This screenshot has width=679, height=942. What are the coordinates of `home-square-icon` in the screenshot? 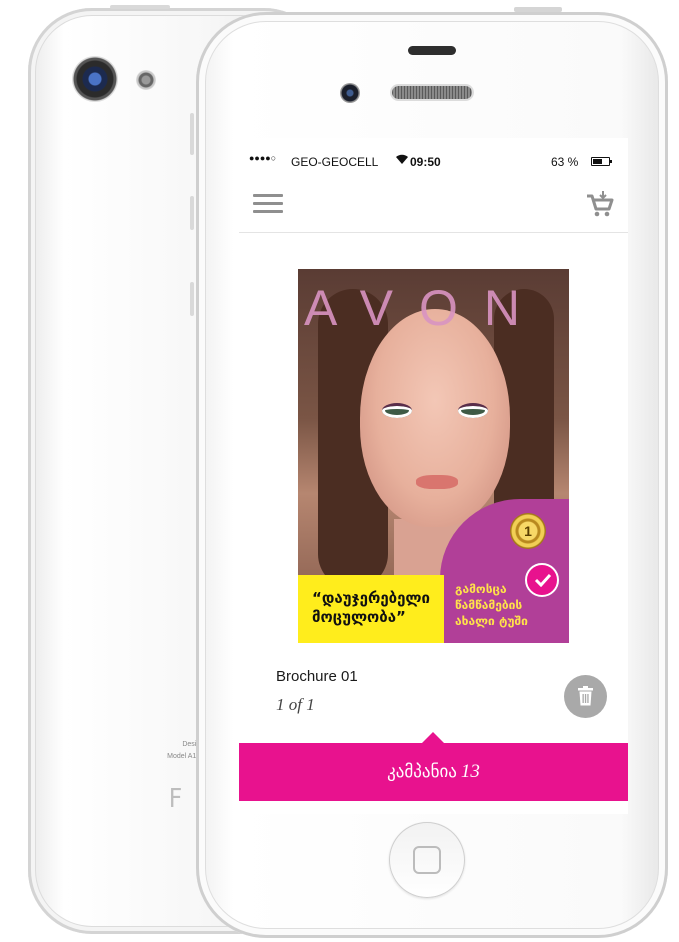 It's located at (427, 860).